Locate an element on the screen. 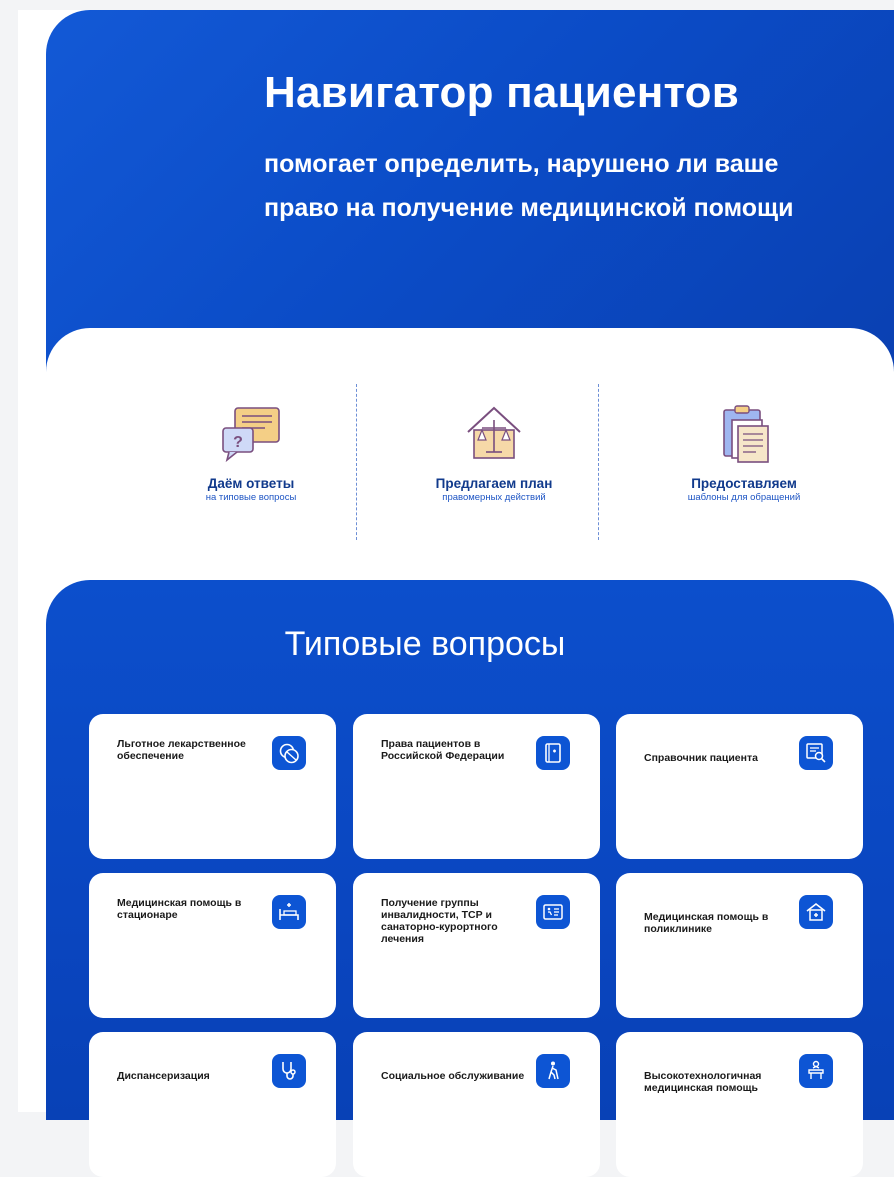  card-label: Диспансеризация is located at coordinates (163, 1076).